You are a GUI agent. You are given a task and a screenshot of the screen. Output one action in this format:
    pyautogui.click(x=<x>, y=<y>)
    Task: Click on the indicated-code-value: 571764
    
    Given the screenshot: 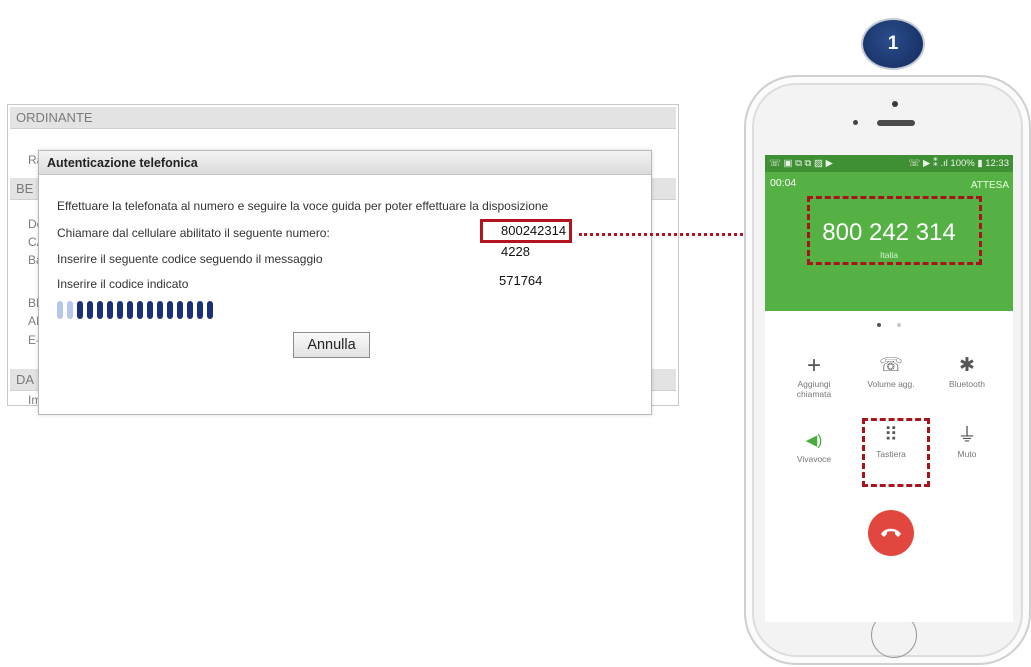 What is the action you would take?
    pyautogui.click(x=521, y=280)
    